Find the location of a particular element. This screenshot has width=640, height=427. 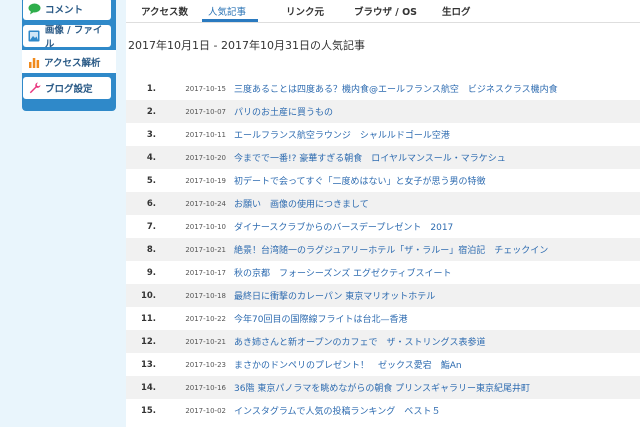

sidebar-item-label: ブログ設定 is located at coordinates (69, 89).